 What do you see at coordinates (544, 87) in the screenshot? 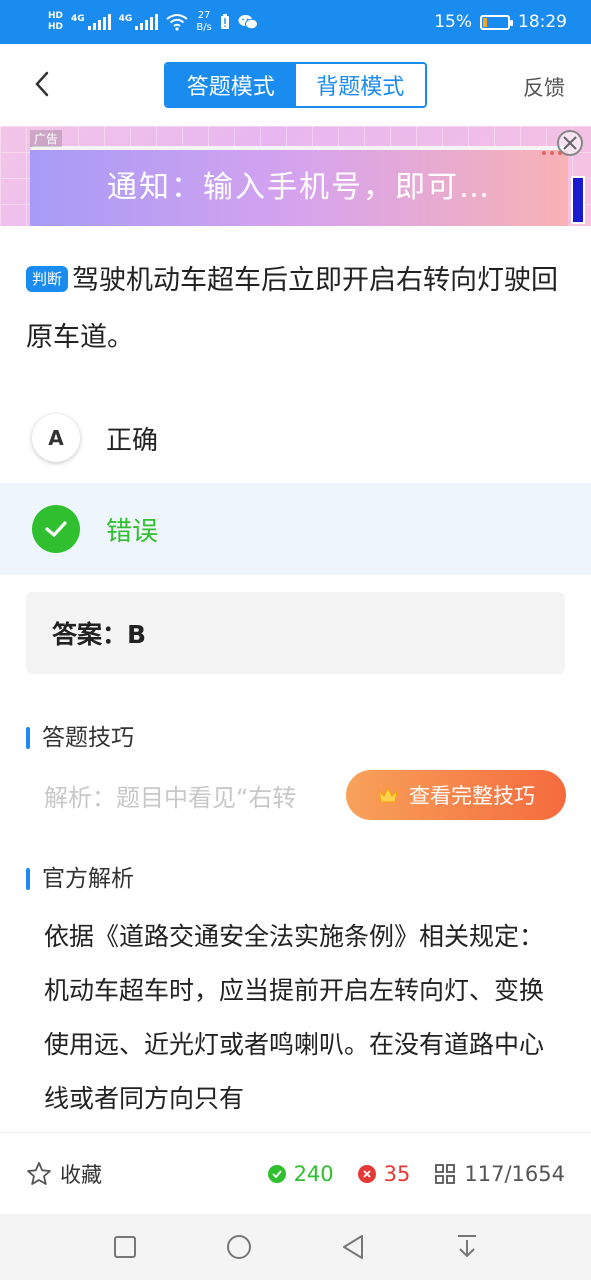
I see `feedback-button: 反馈` at bounding box center [544, 87].